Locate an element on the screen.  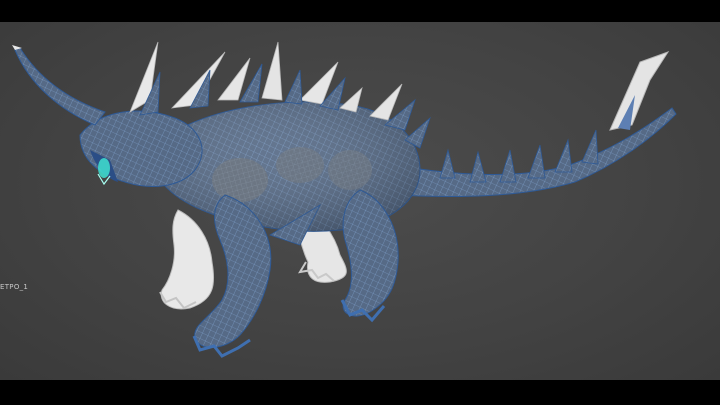
far-front-leg is located at coordinates (187, 259).